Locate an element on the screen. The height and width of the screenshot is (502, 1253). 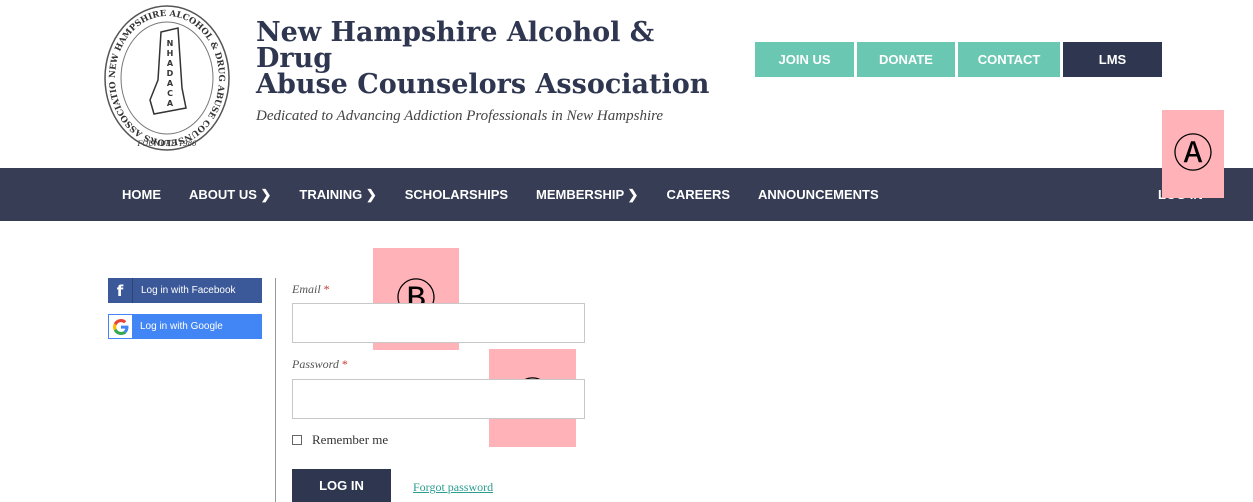
site-title-line2: Abuse Counselors Association is located at coordinates (483, 84).